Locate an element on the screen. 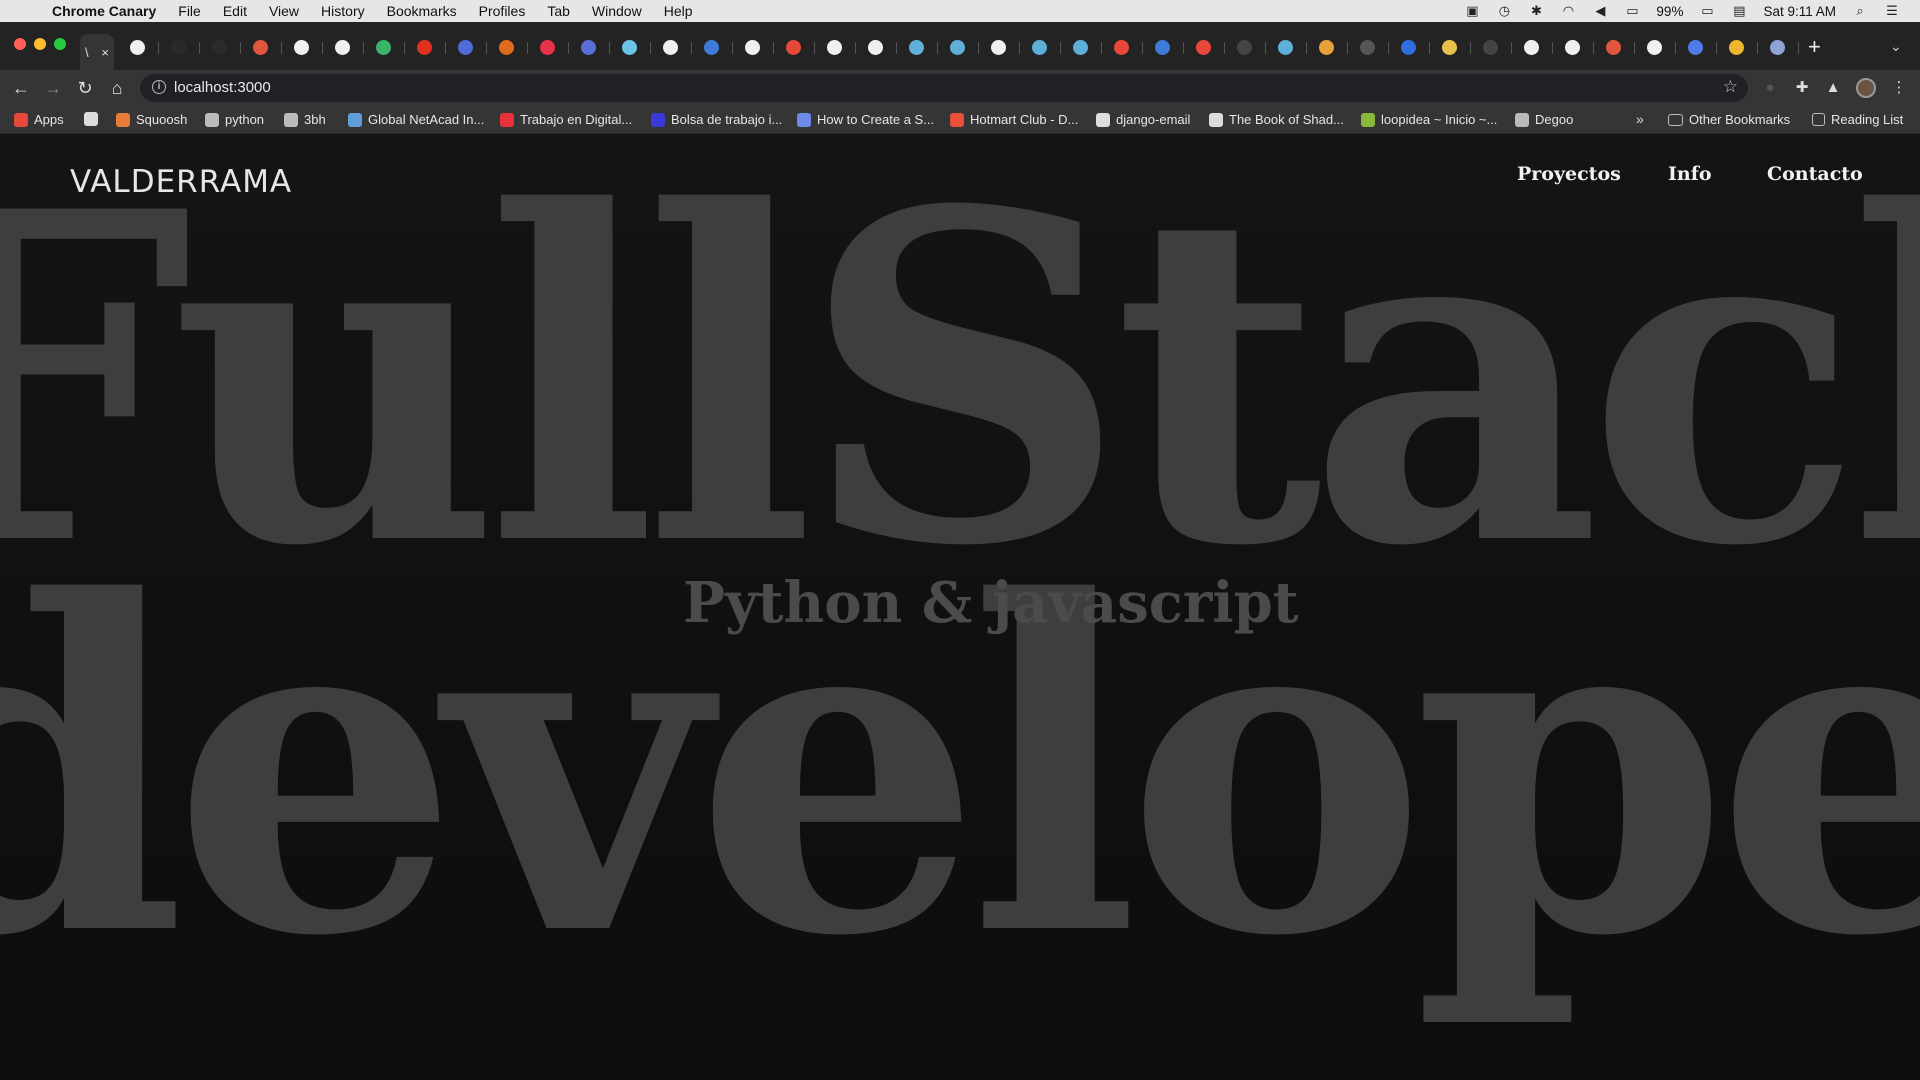 The width and height of the screenshot is (1920, 1080). browser-menu-icon: ⋮ is located at coordinates (1899, 88).